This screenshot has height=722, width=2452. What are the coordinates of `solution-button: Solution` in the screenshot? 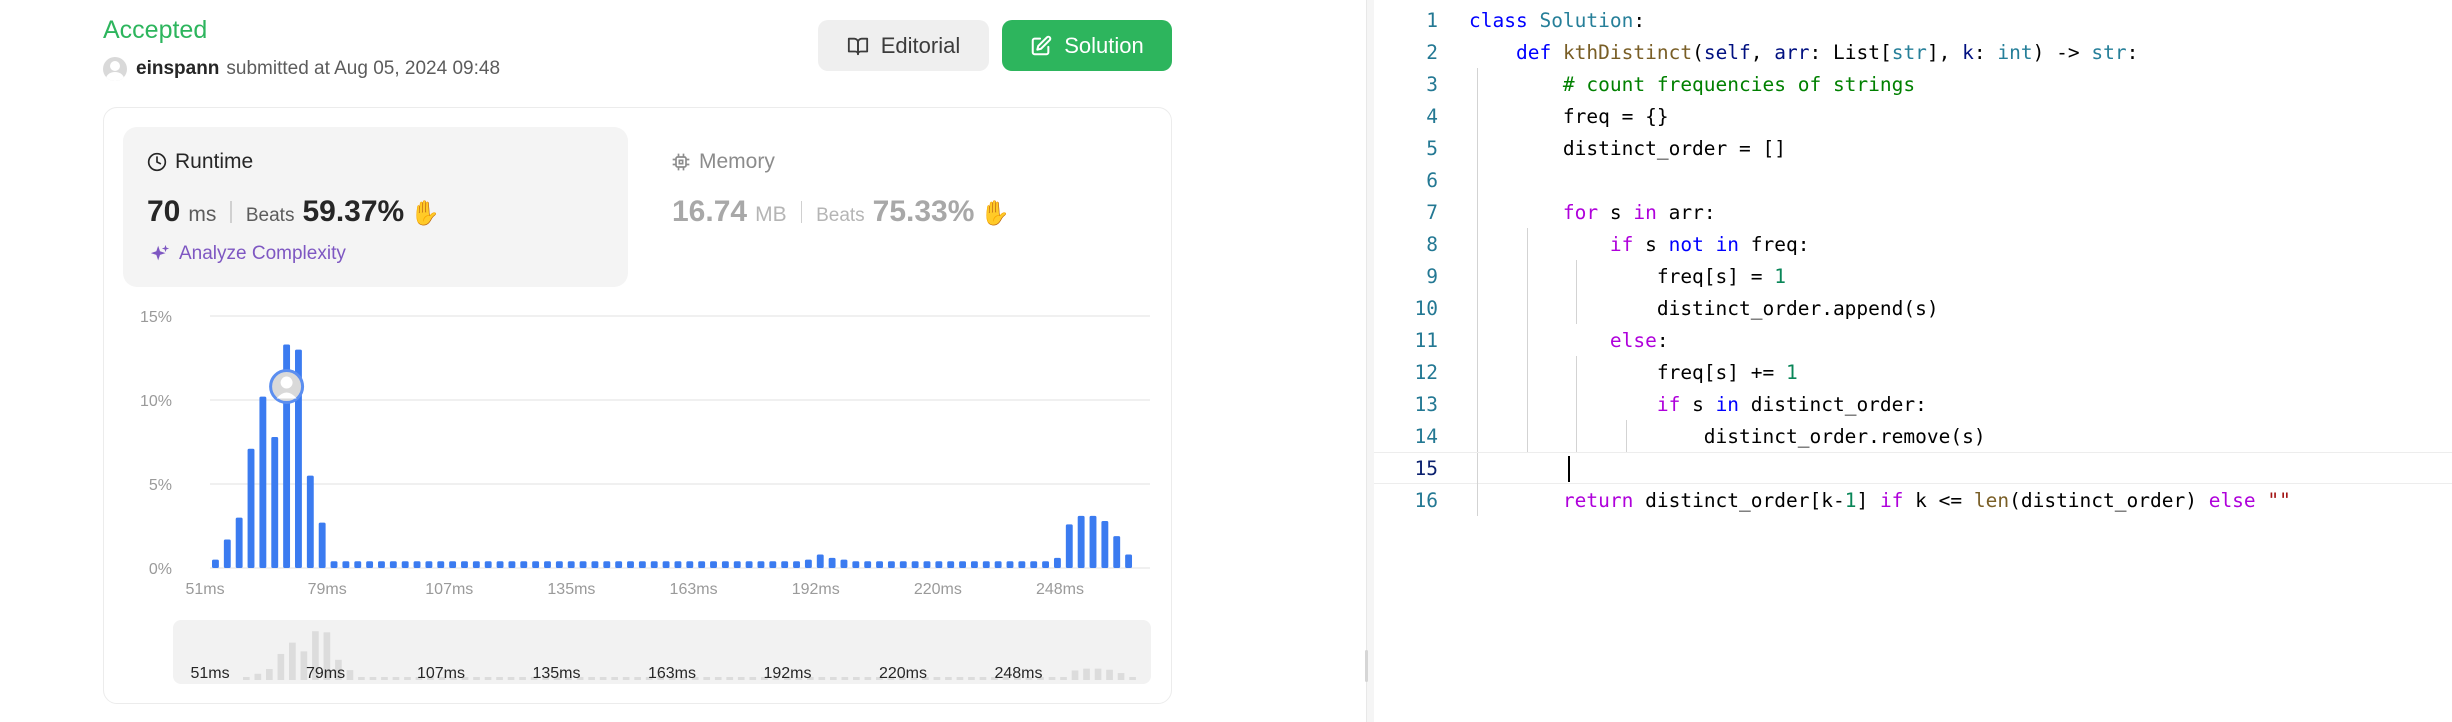 It's located at (1087, 45).